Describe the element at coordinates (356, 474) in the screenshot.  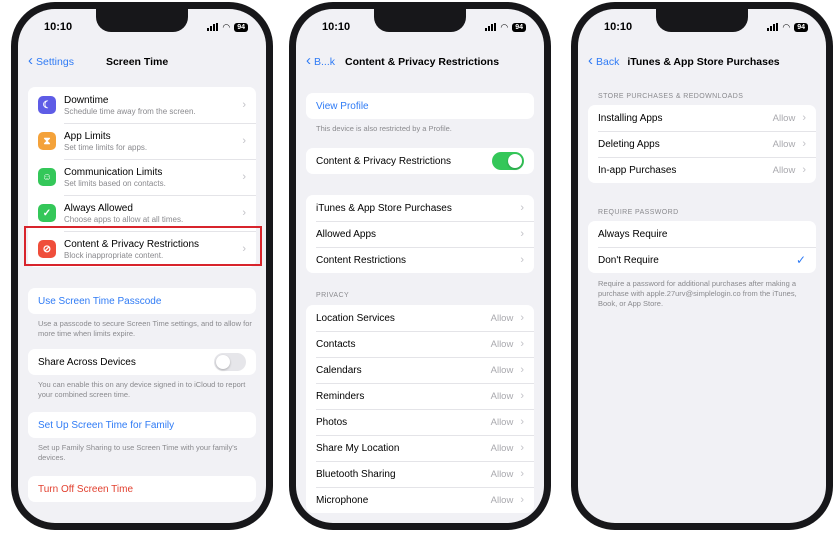
I see `item-label: Bluetooth Sharing` at that location.